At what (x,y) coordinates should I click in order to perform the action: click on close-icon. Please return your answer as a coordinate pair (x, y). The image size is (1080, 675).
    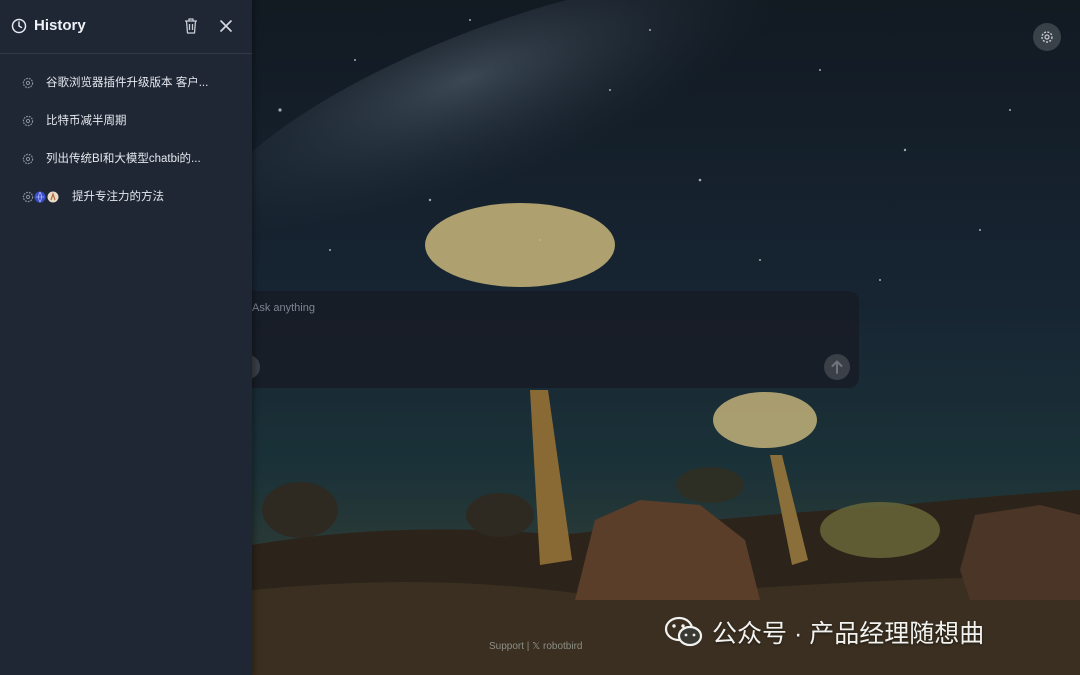
    Looking at the image, I should click on (226, 26).